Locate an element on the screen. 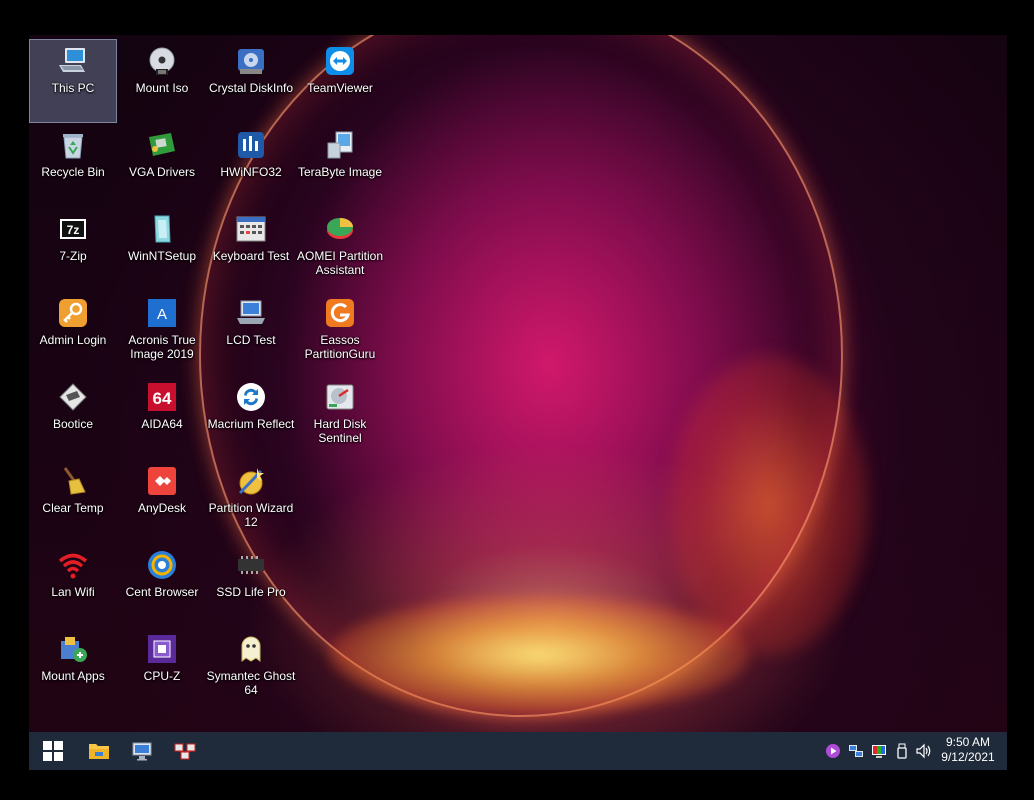 The width and height of the screenshot is (1034, 800). desktop-icon-mount-apps: Mount Apps is located at coordinates (73, 669).